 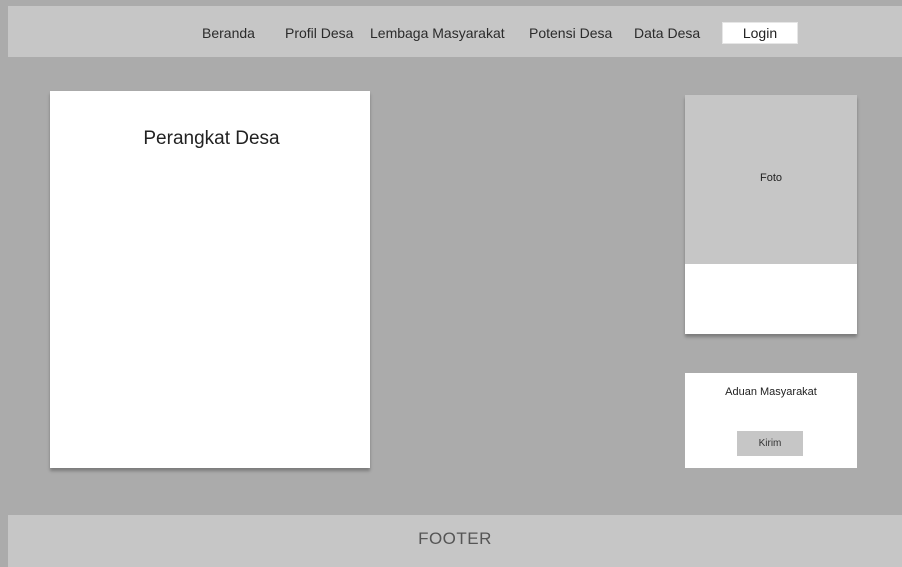 What do you see at coordinates (570, 33) in the screenshot?
I see `nav-link-potensi-desa: Potensi Desa` at bounding box center [570, 33].